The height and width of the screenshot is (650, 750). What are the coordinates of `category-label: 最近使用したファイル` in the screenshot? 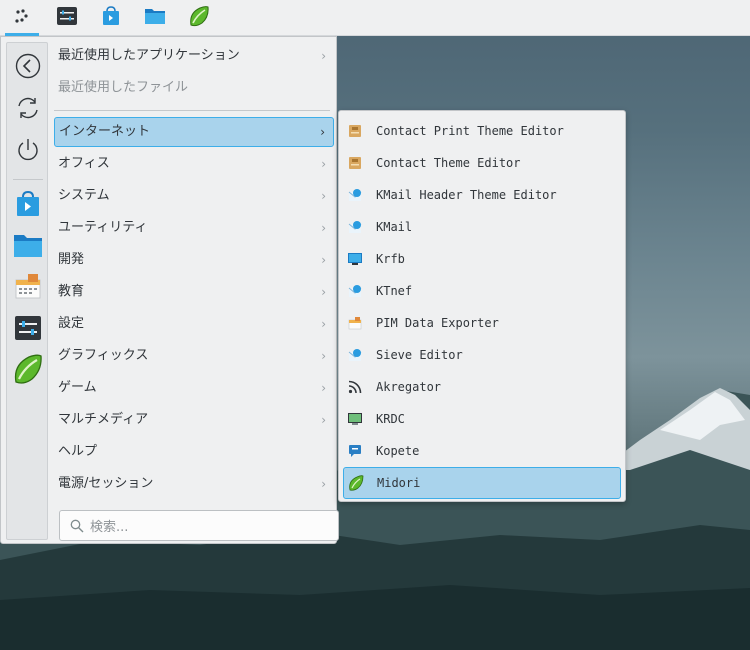 It's located at (123, 87).